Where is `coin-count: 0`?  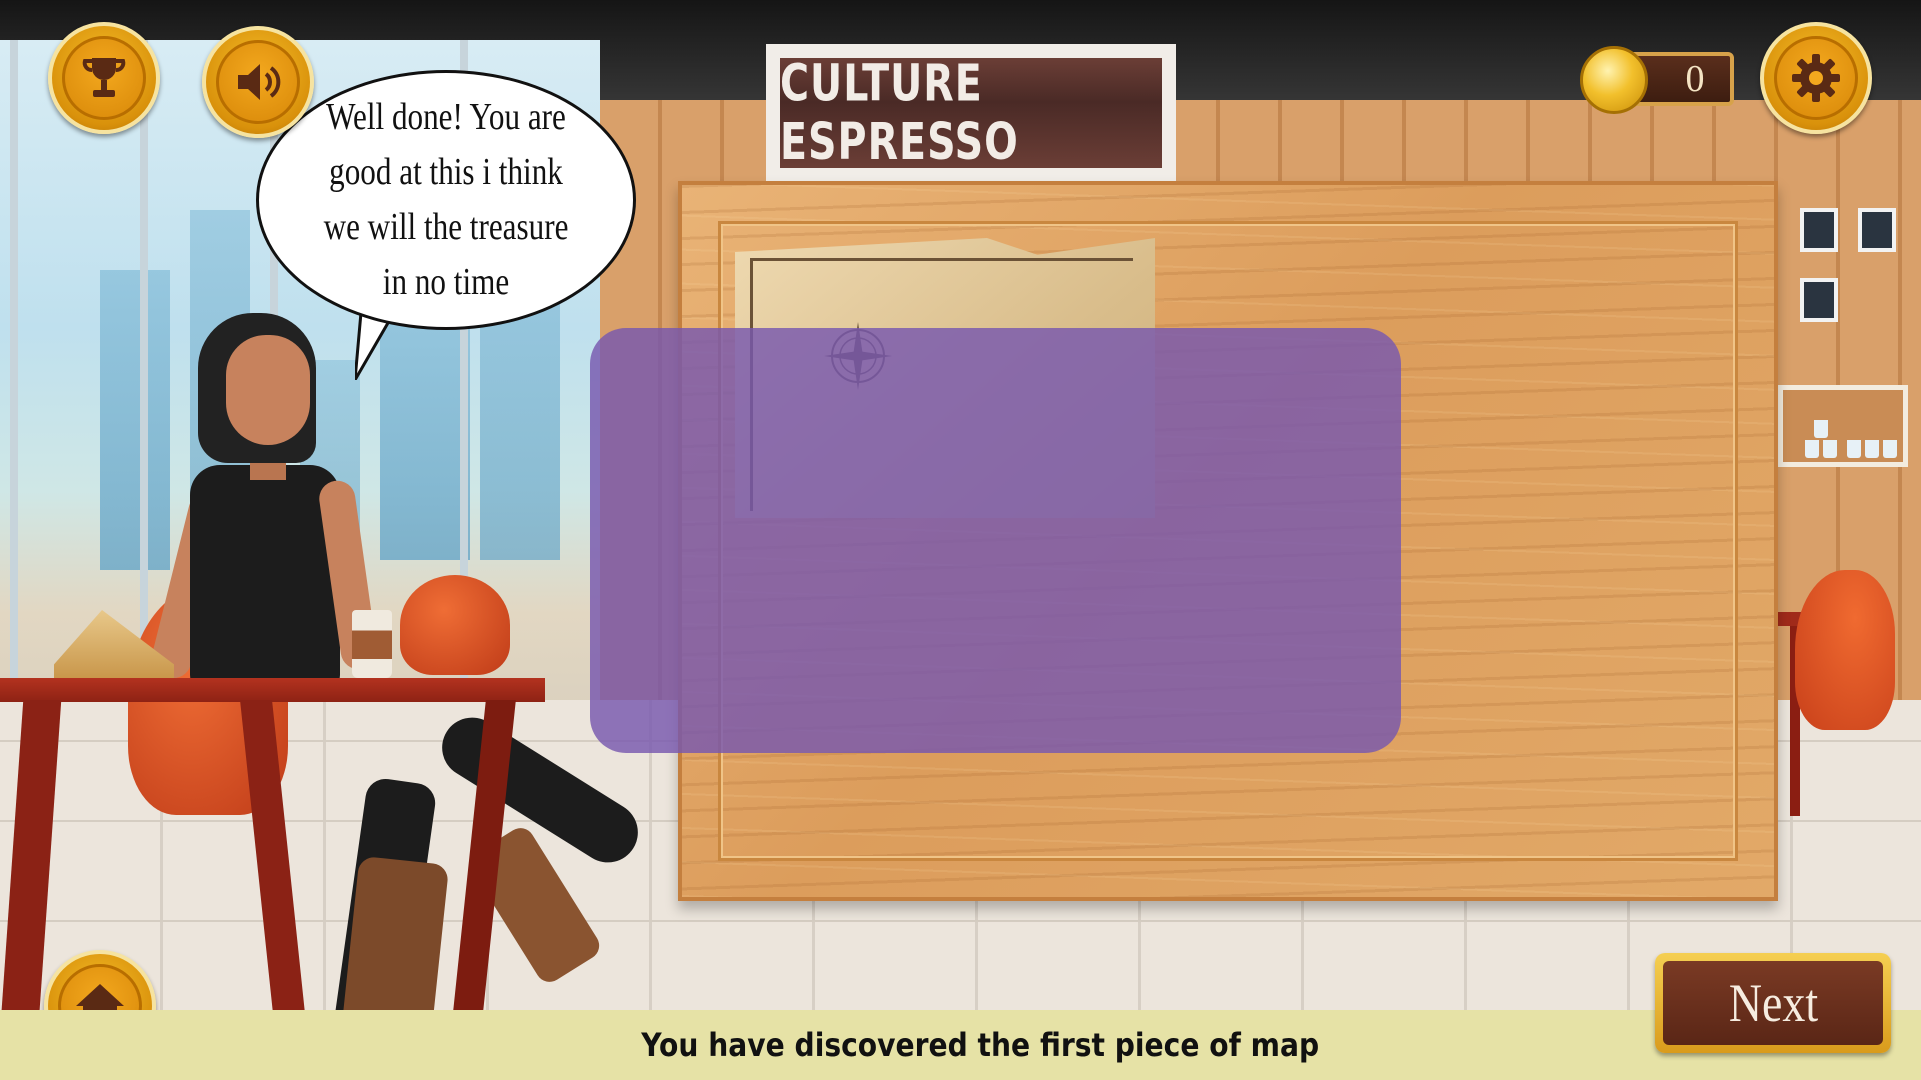 coin-count: 0 is located at coordinates (1695, 79).